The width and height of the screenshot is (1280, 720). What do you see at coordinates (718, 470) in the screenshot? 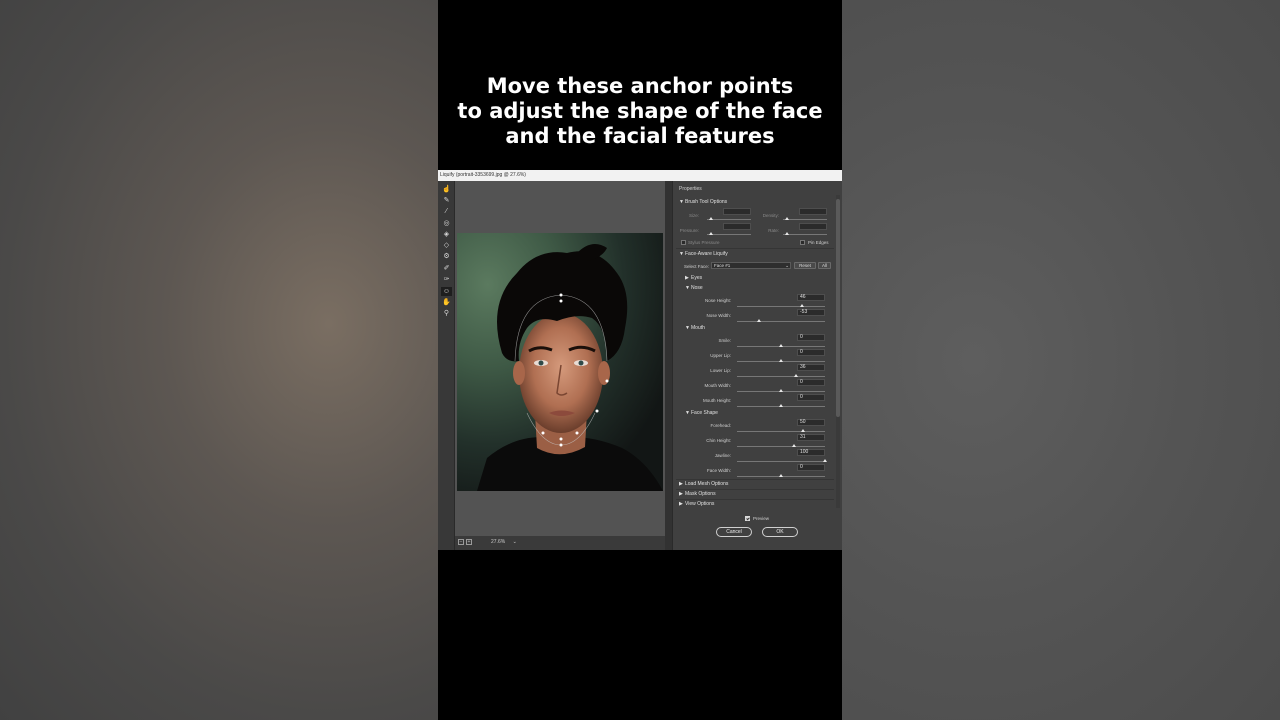
I see `face-width-label: Face Width:` at bounding box center [718, 470].